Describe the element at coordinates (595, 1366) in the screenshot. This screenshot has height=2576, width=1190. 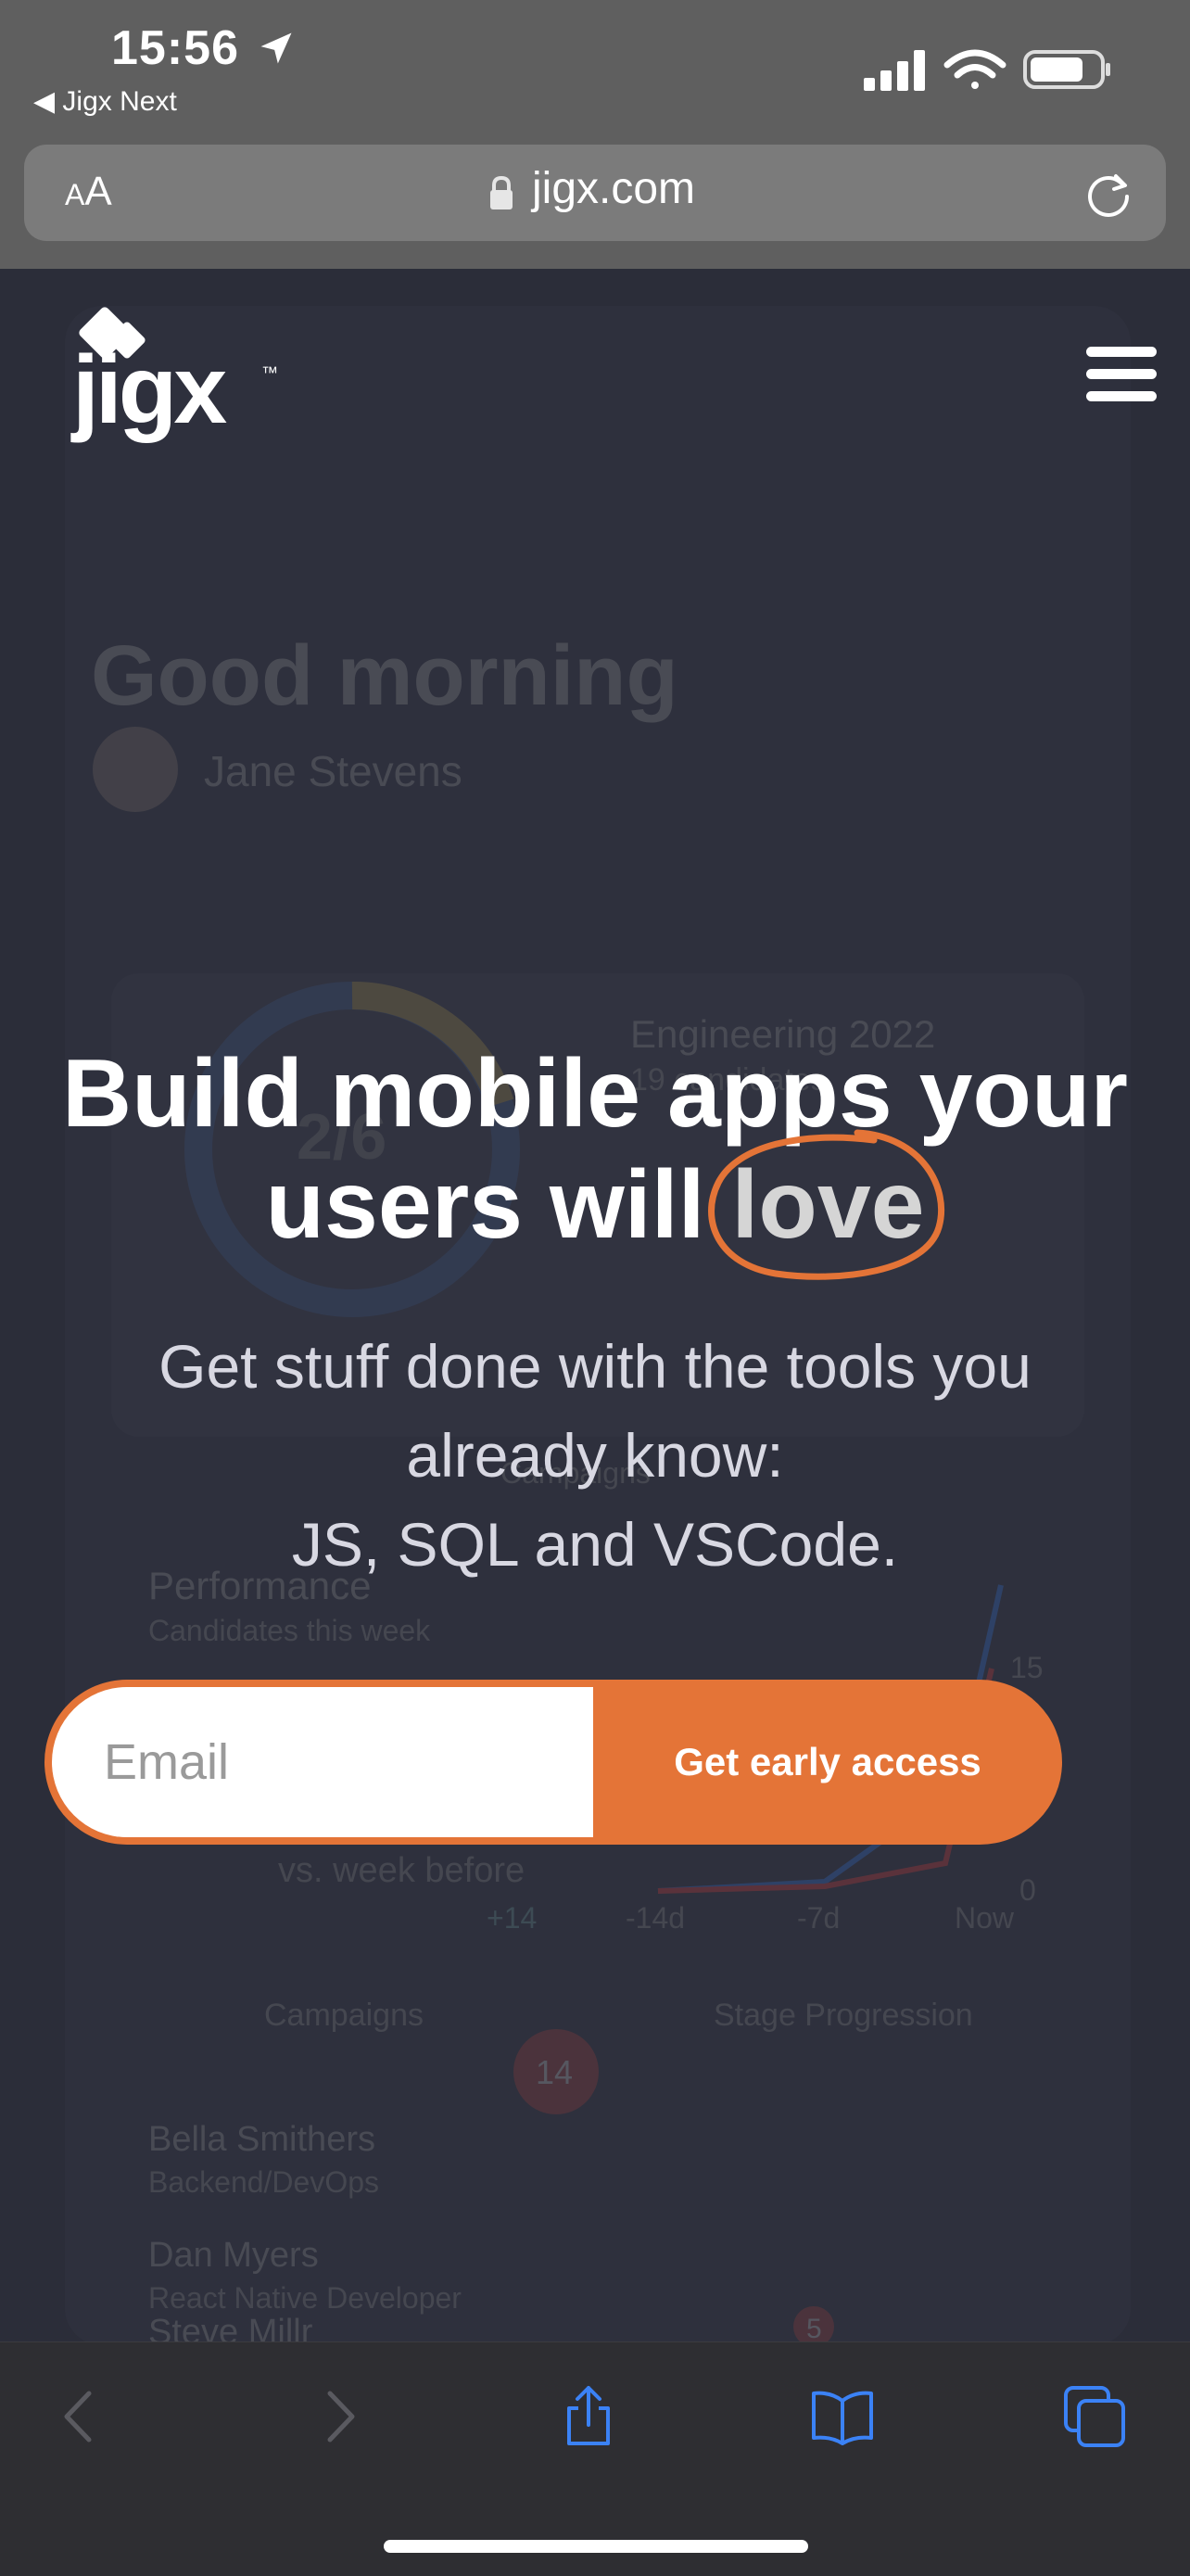
I see `subtext-line-1: Get stuff done with the tools you` at that location.